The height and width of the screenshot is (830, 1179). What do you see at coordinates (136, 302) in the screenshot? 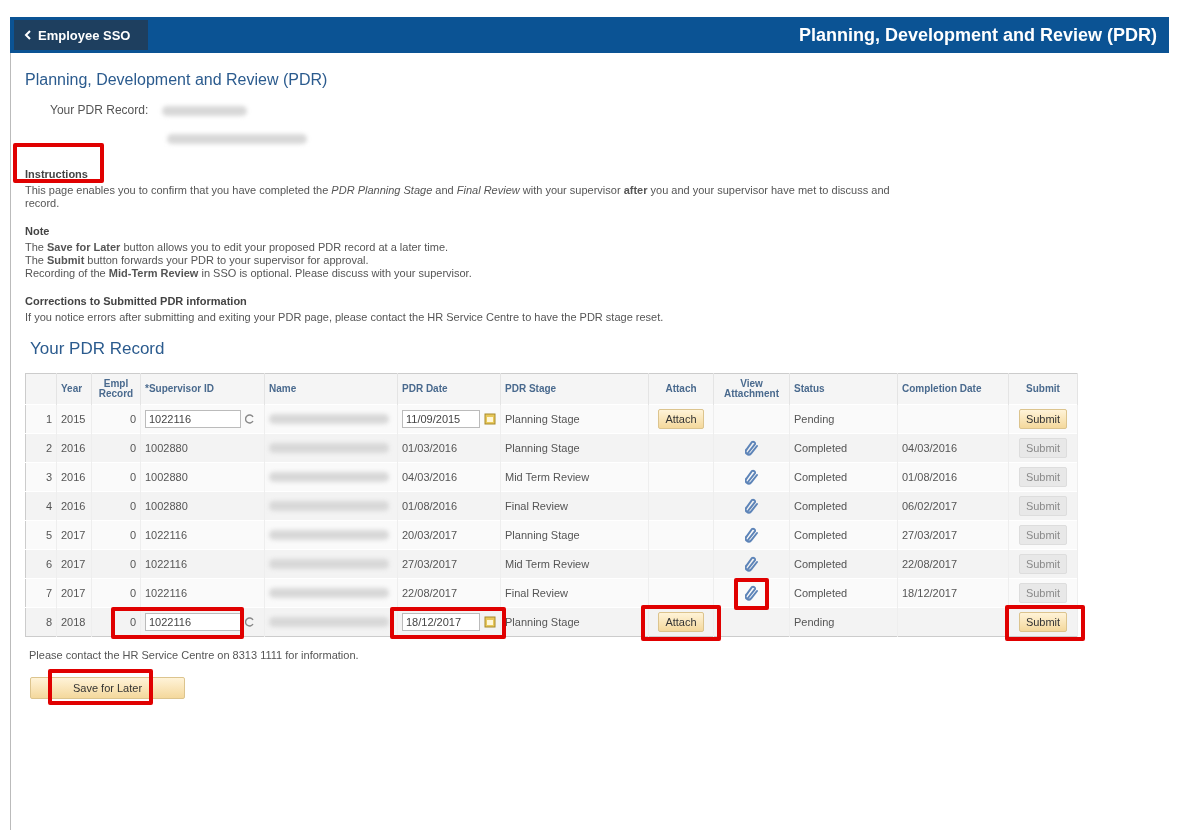
I see `section-heading: Corrections to Submitted PDR information` at bounding box center [136, 302].